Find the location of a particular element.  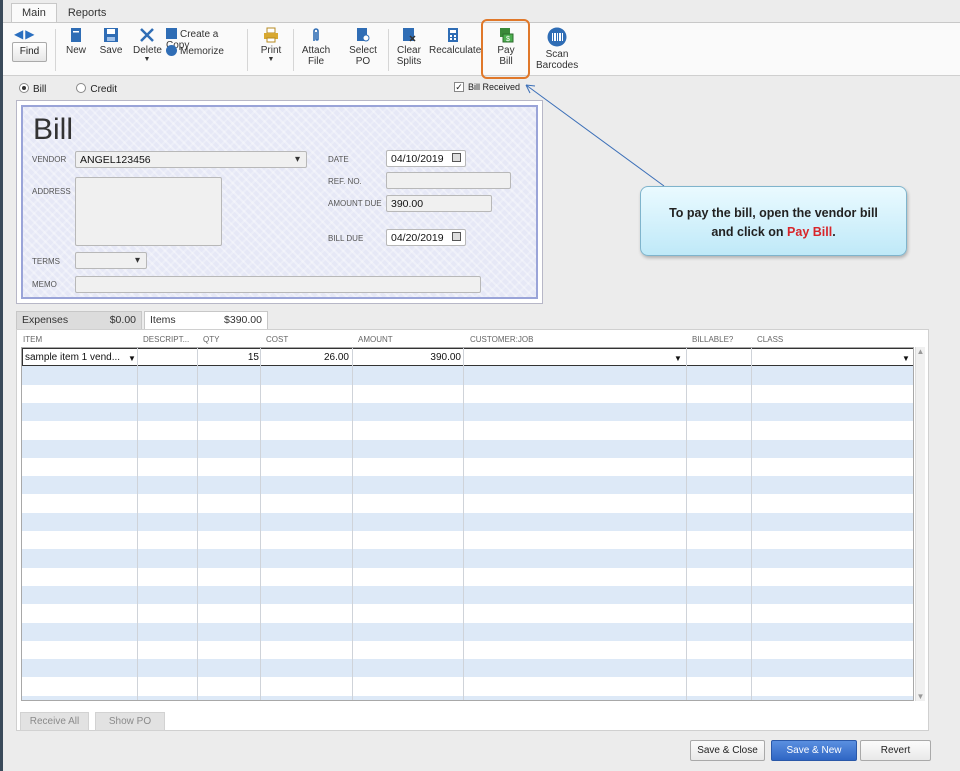

vendor-label: VENDOR is located at coordinates (49, 159).